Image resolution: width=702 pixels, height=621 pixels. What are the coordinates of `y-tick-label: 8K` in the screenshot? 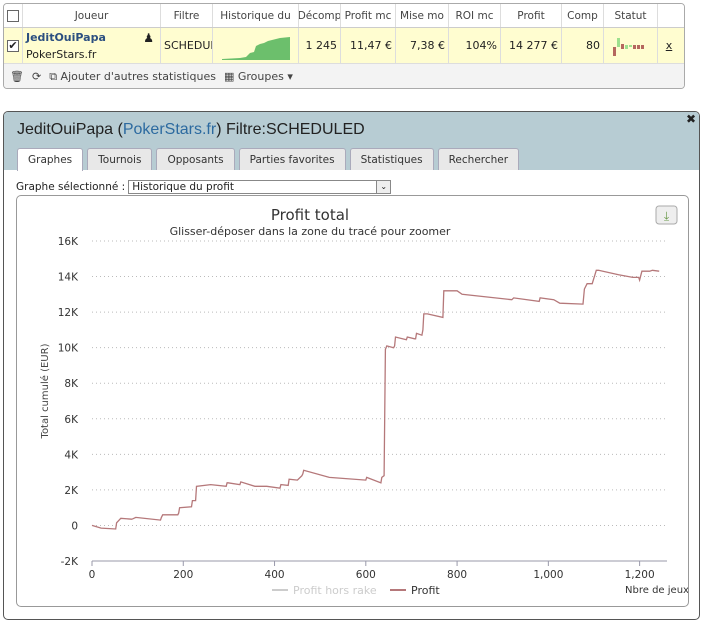 It's located at (71, 384).